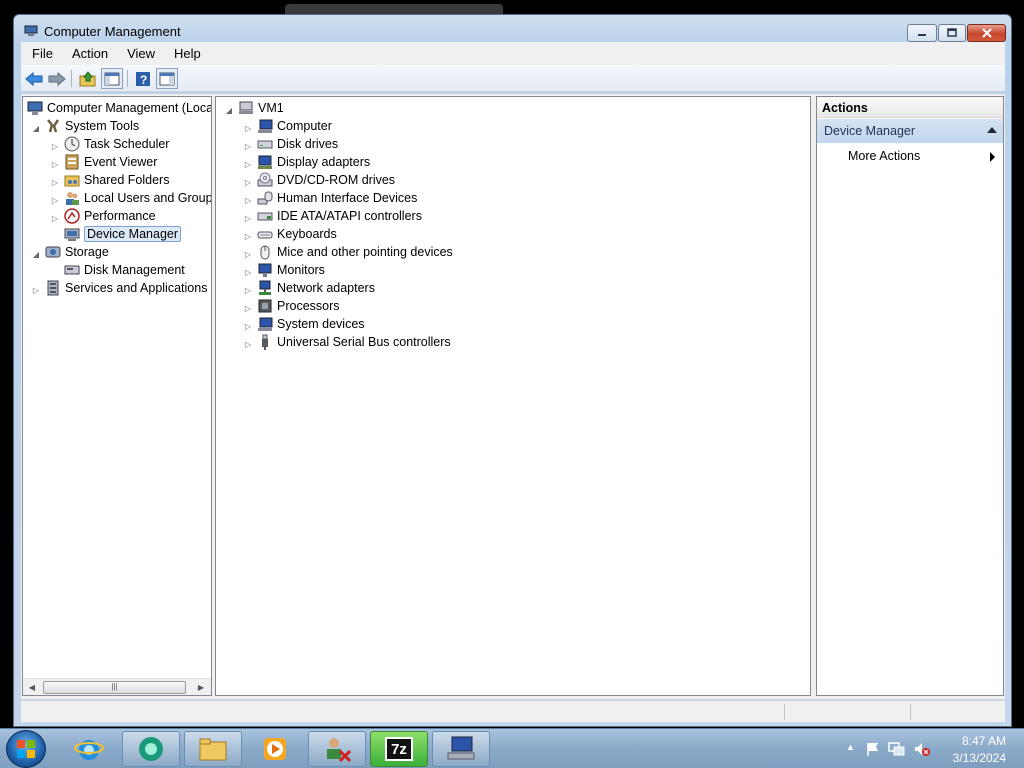 This screenshot has height=768, width=1024. Describe the element at coordinates (922, 33) in the screenshot. I see `minimize-button` at that location.